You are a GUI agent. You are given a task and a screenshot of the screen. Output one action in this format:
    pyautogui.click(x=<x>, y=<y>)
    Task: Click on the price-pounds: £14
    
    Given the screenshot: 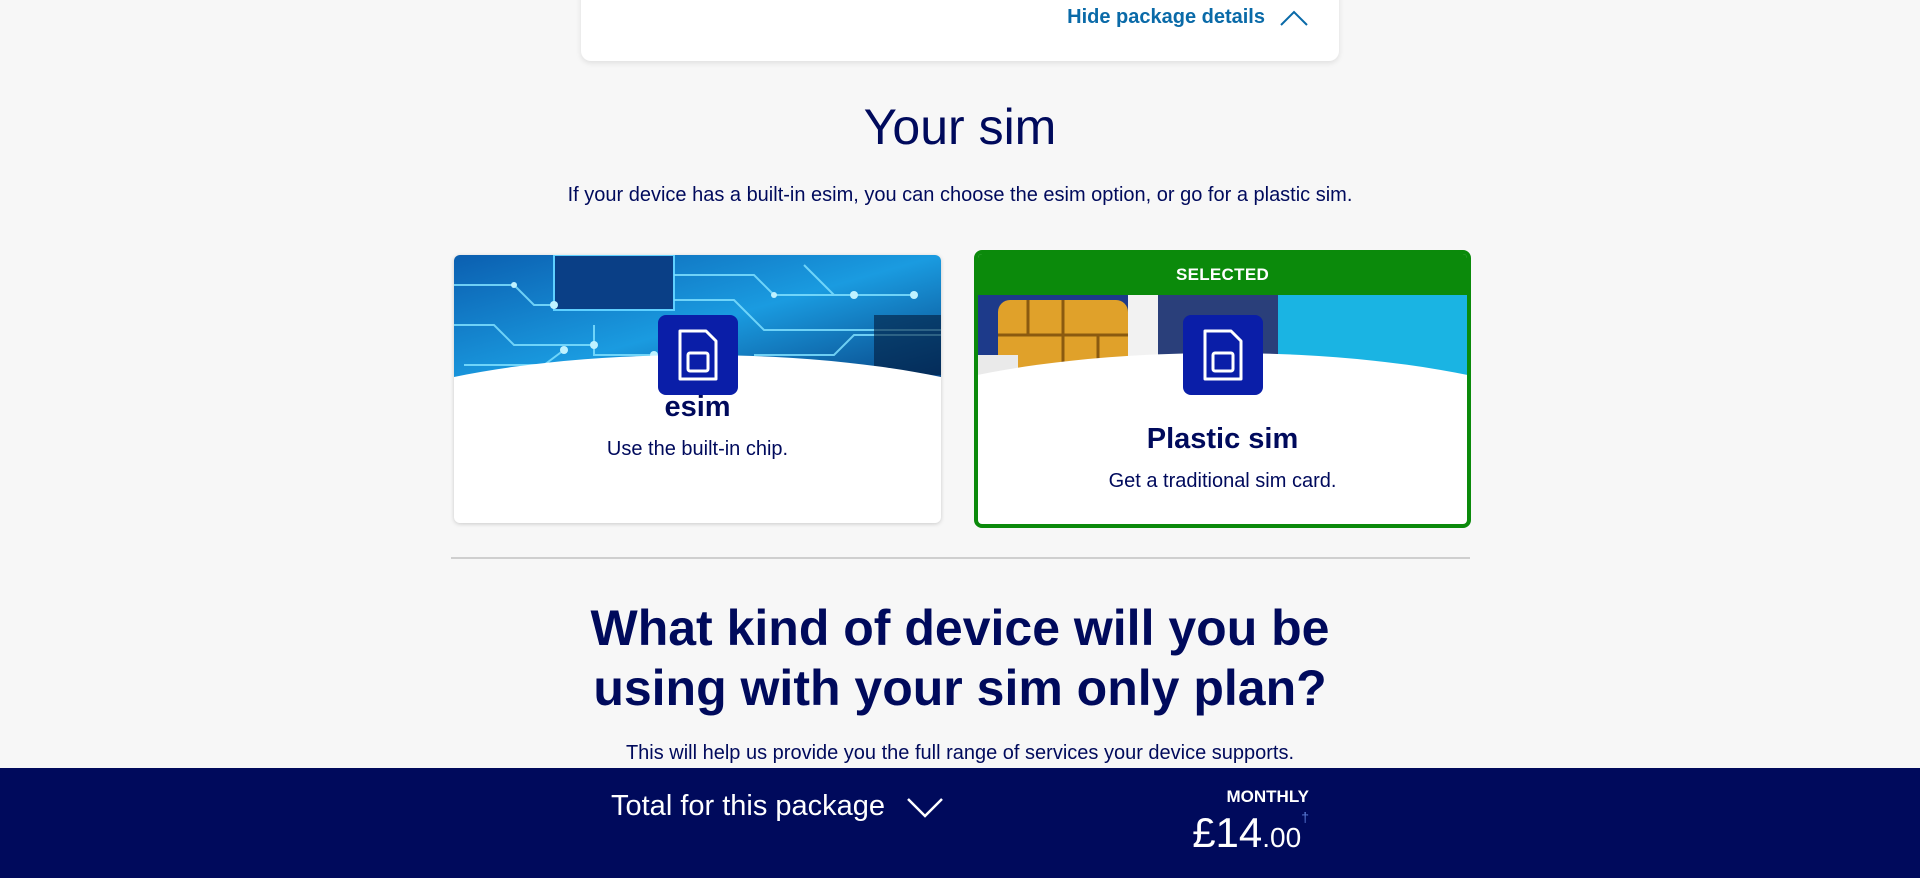 What is the action you would take?
    pyautogui.click(x=1227, y=832)
    